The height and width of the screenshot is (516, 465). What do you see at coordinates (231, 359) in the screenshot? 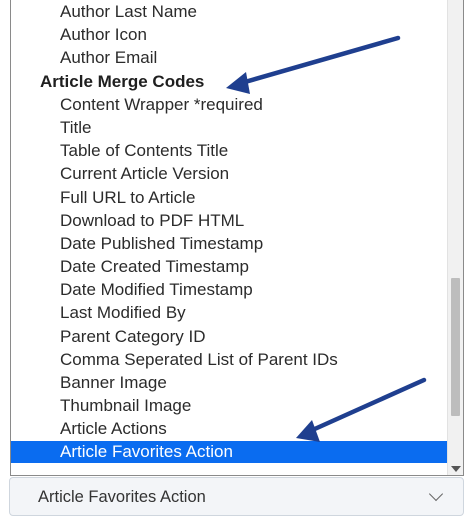
I see `option-comma-seperated-list-of-parent-ids: Comma Seperated List of Parent IDs` at bounding box center [231, 359].